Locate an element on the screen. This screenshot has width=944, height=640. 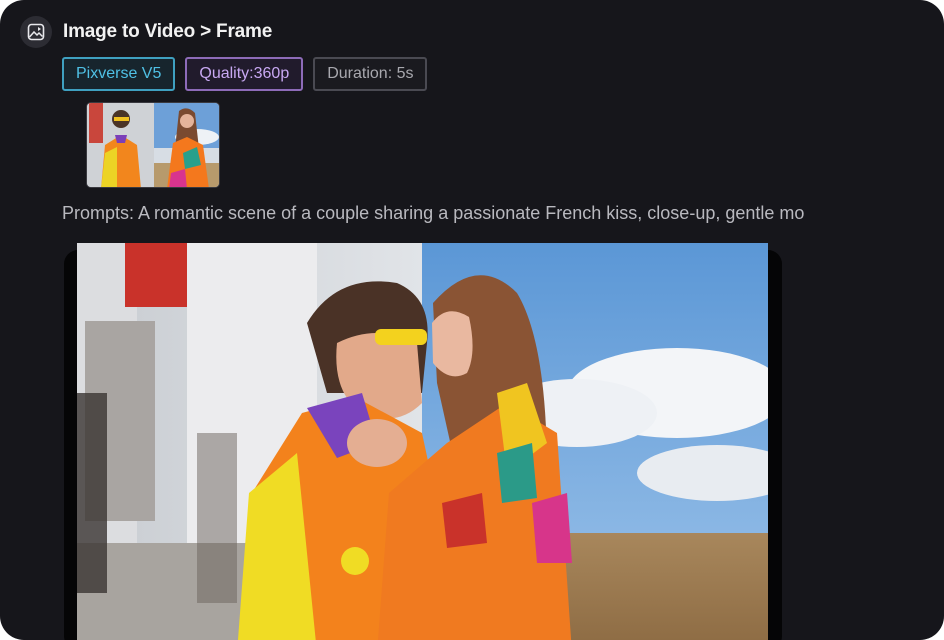
quality-tag: Quality:360p is located at coordinates (244, 74).